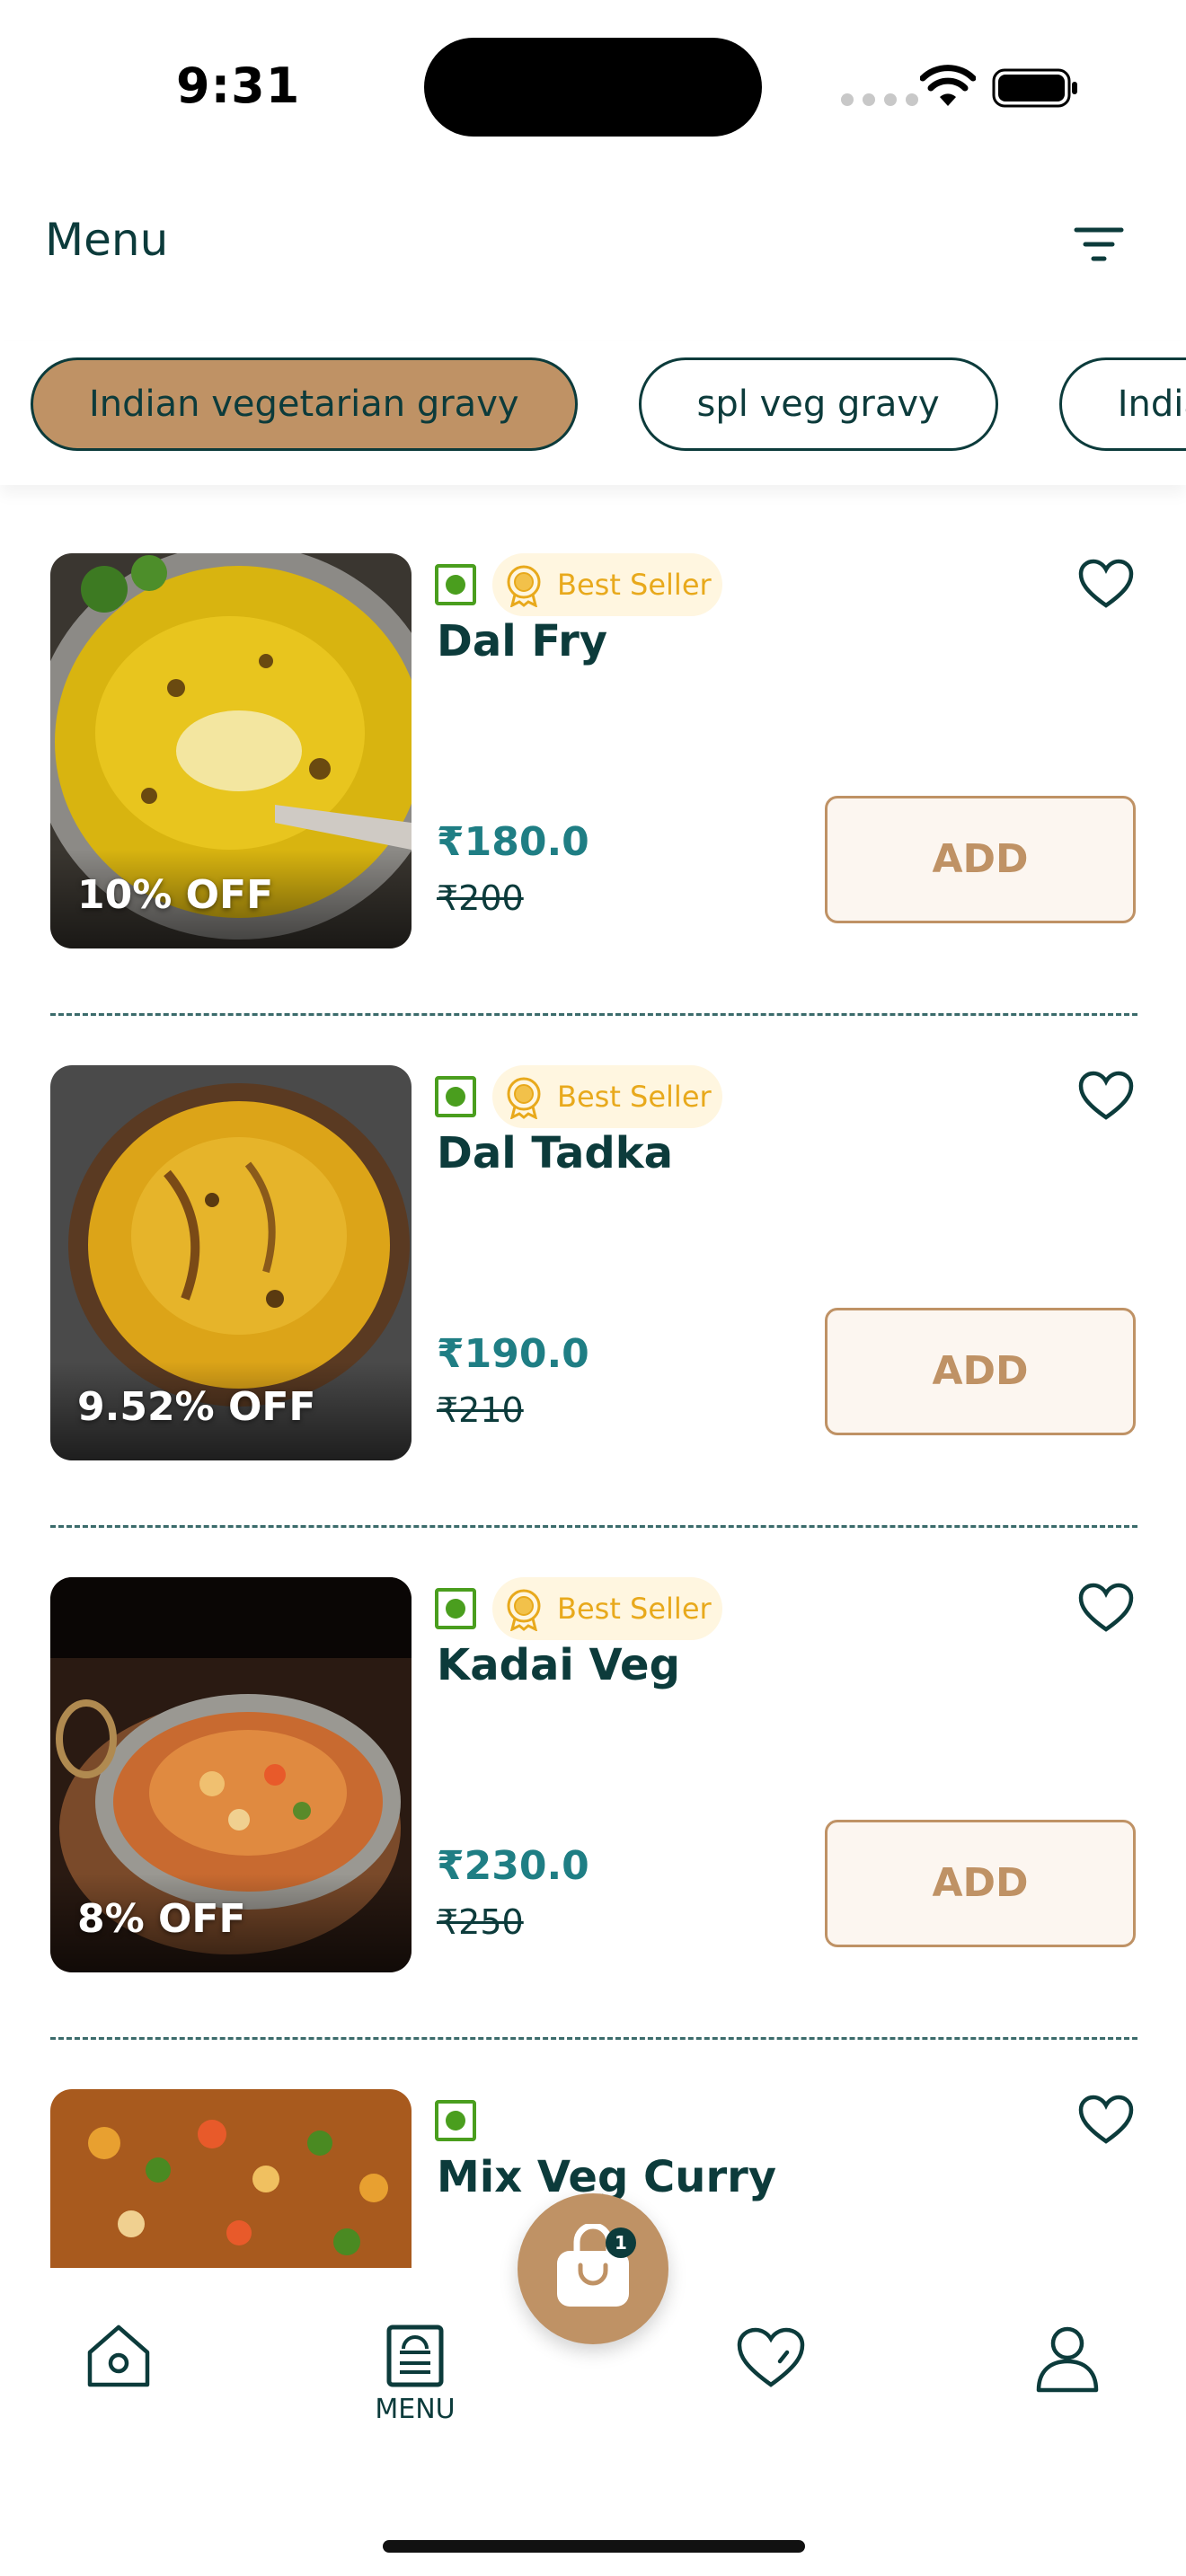  Describe the element at coordinates (771, 2357) in the screenshot. I see `heart-icon` at that location.